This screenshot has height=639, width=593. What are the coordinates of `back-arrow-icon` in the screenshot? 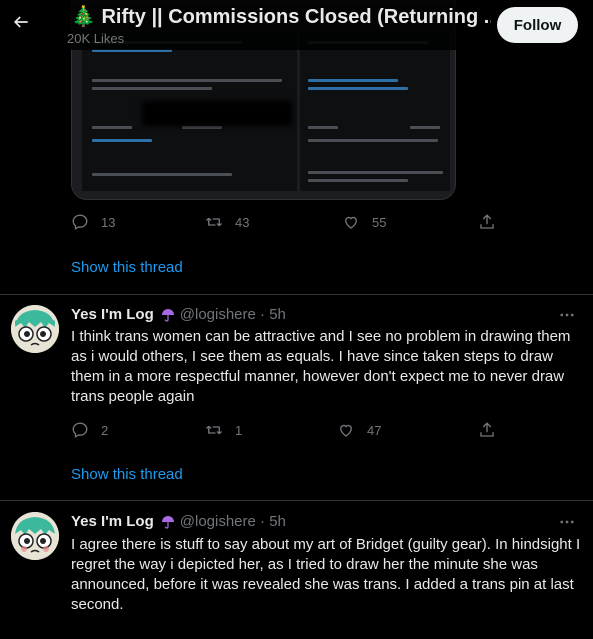 It's located at (20, 22).